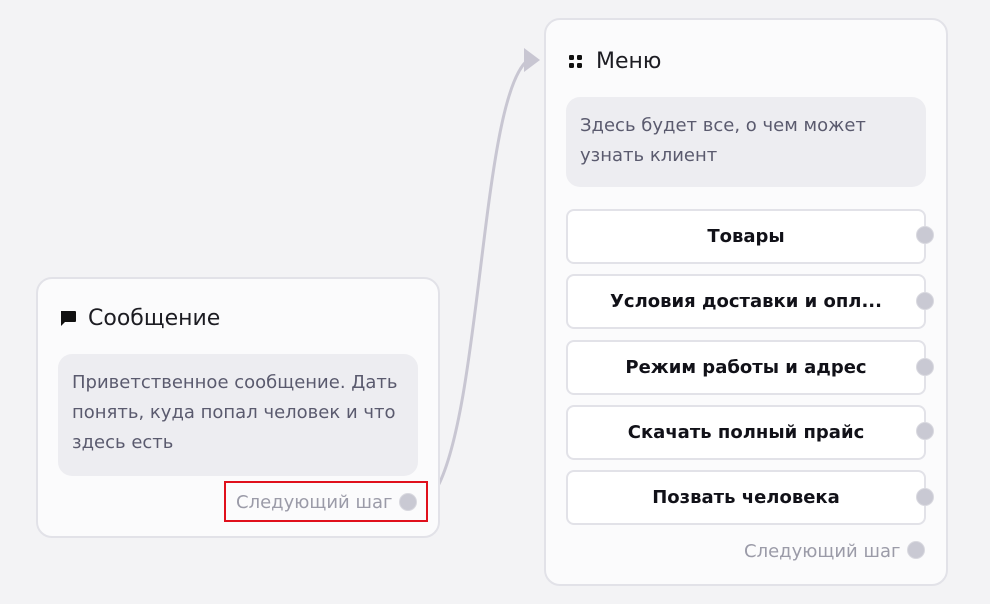 The image size is (990, 604). What do you see at coordinates (925, 497) in the screenshot?
I see `menu-option-call-human-handle` at bounding box center [925, 497].